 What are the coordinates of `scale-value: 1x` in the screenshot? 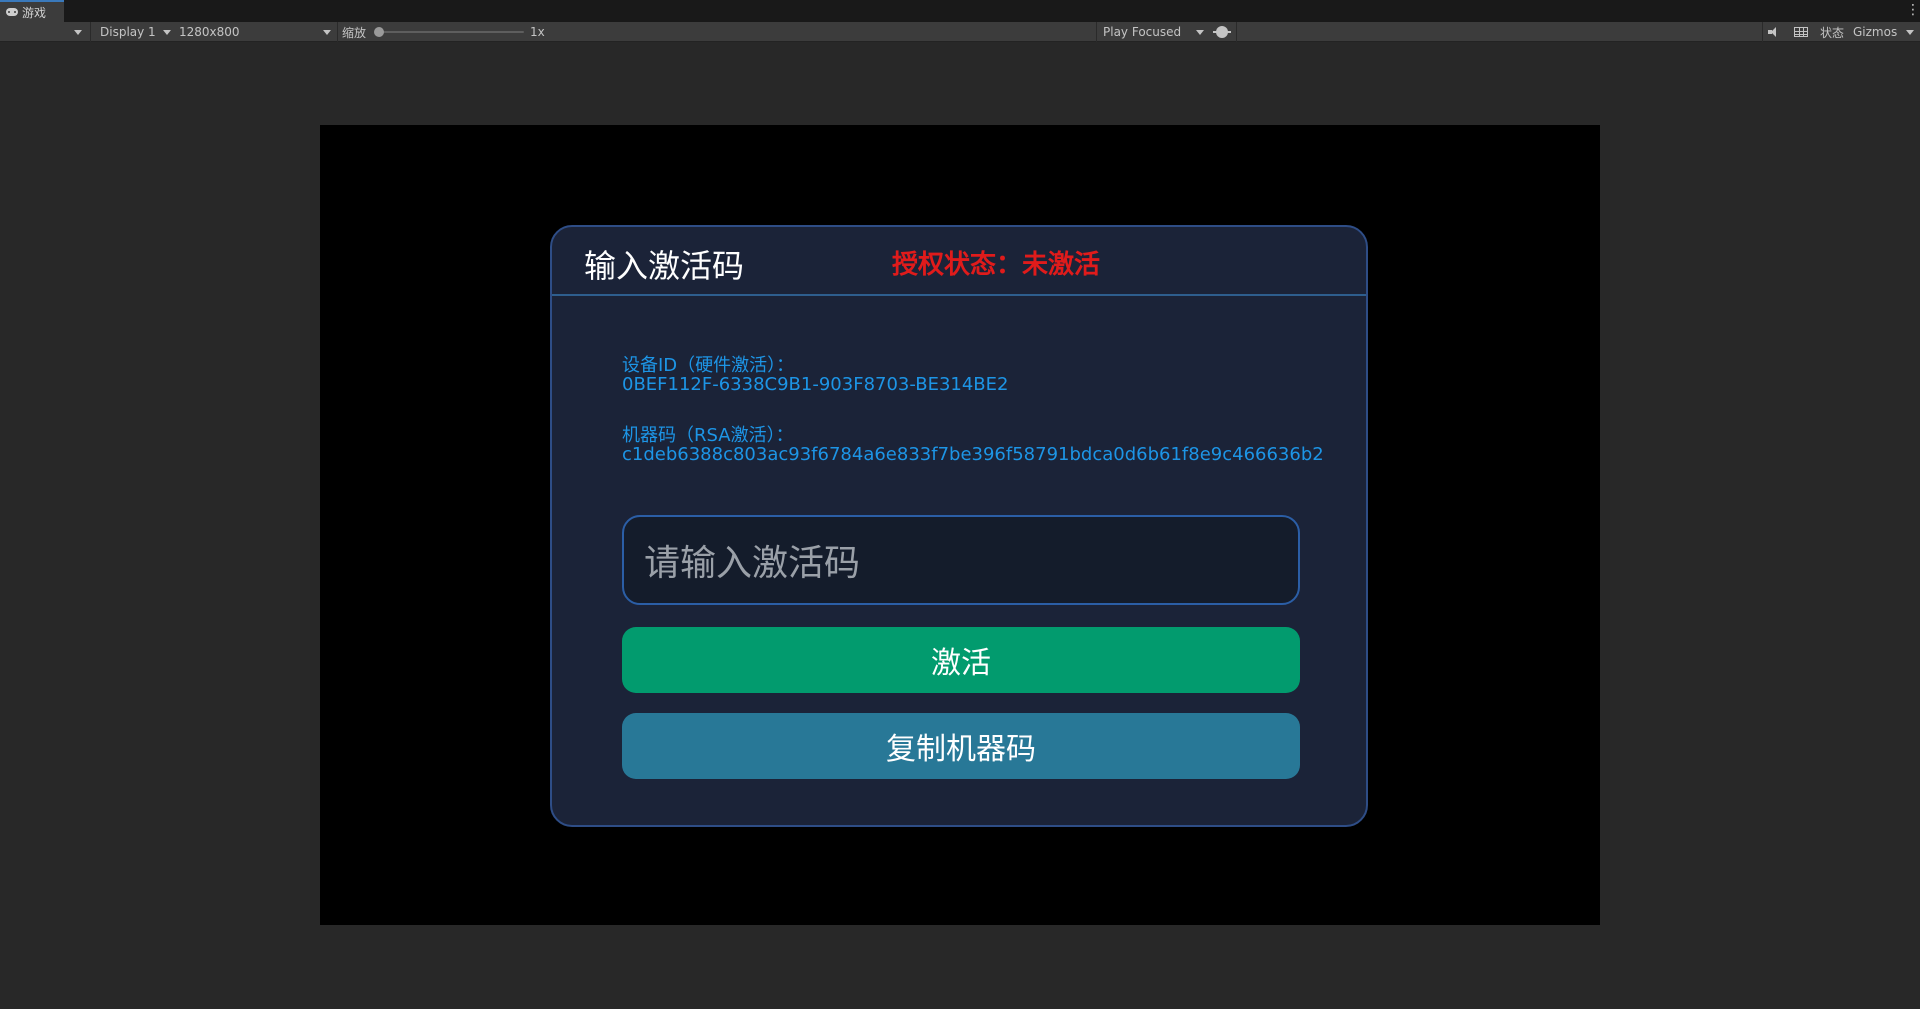 It's located at (537, 32).